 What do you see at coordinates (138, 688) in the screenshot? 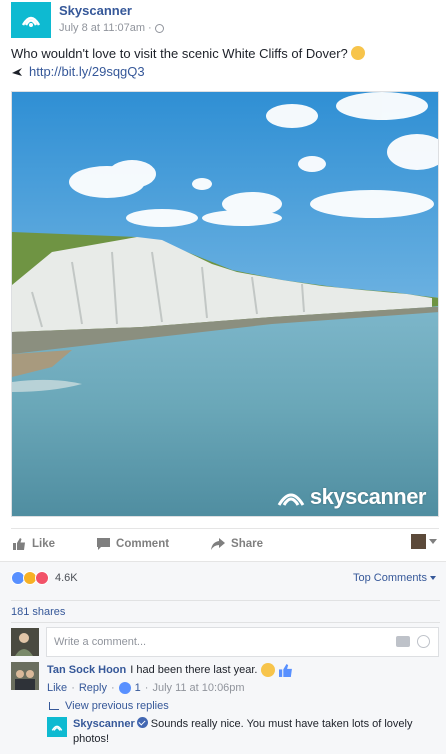
I see `comment-like-count: 1` at bounding box center [138, 688].